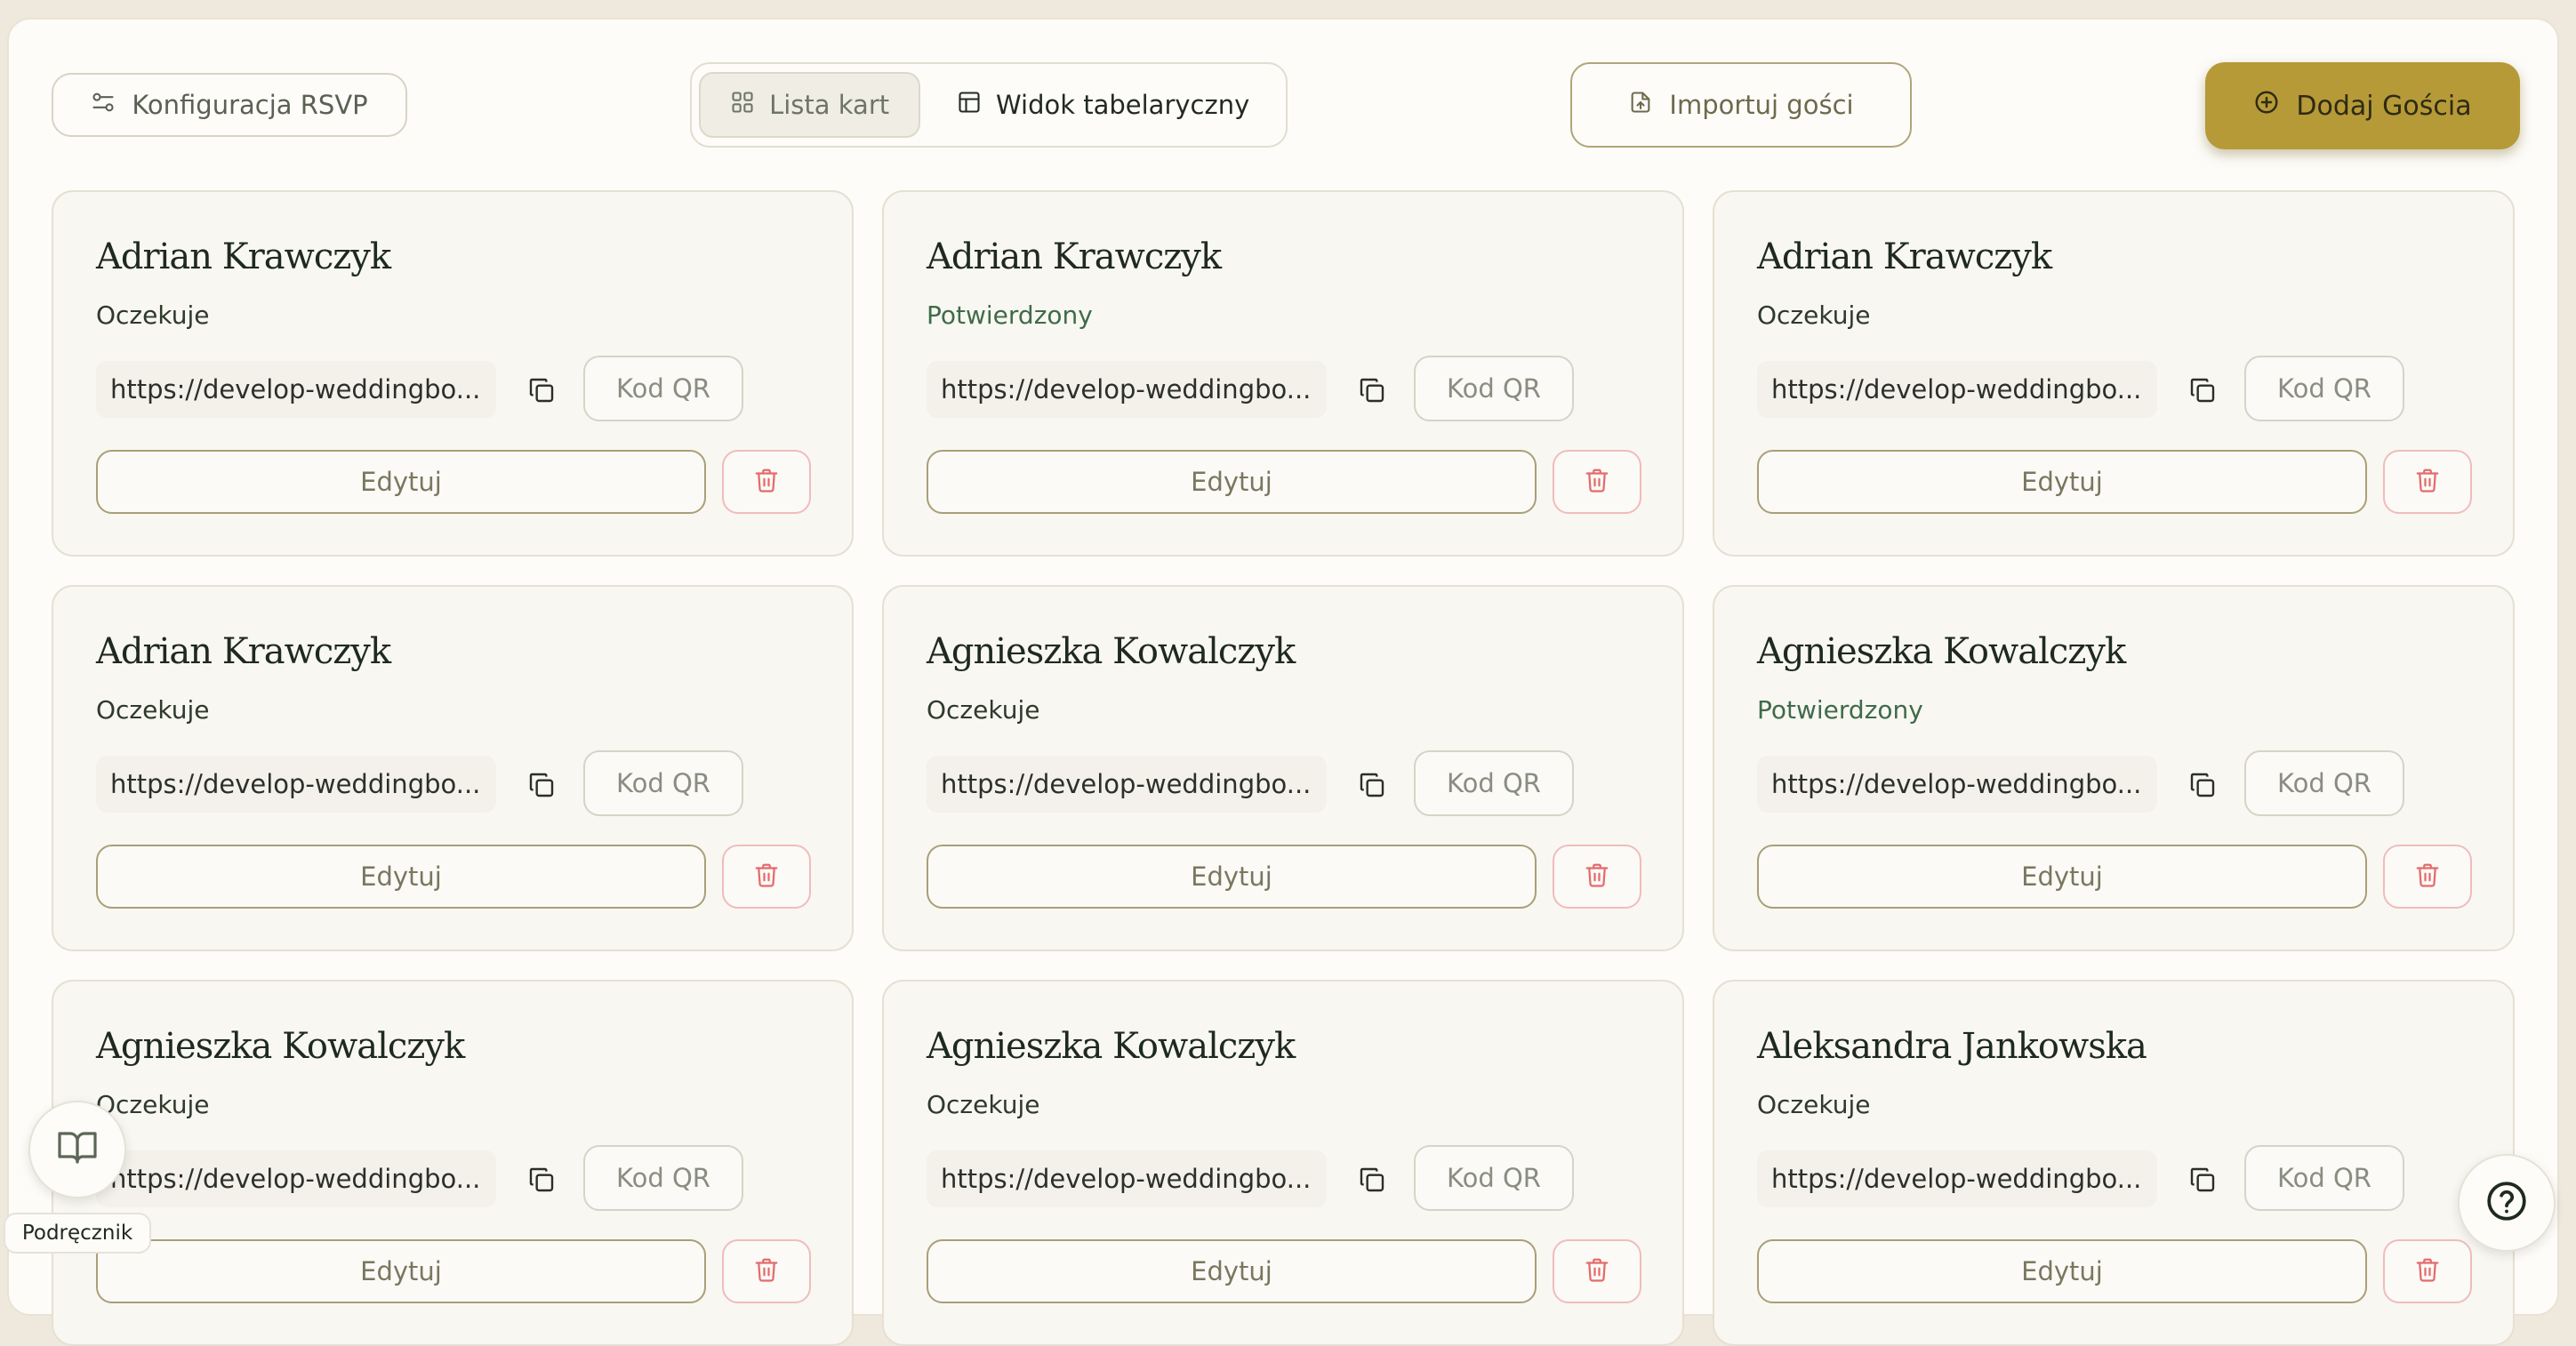 The height and width of the screenshot is (1346, 2576). I want to click on help-button, so click(2507, 1203).